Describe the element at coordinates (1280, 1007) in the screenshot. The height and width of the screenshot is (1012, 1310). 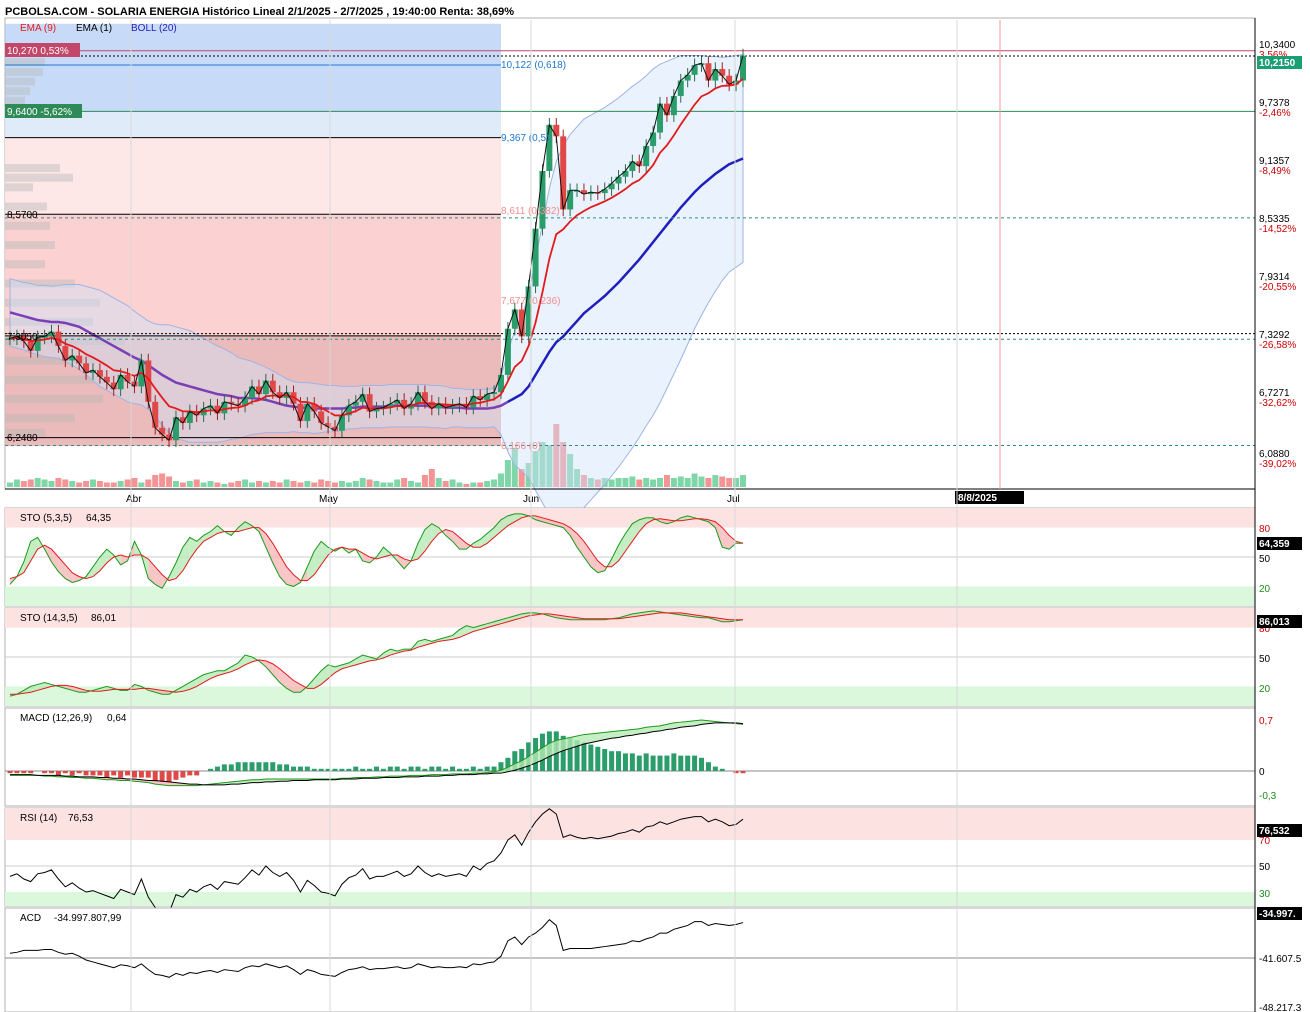
I see `acd-tick: -48.217.3` at that location.